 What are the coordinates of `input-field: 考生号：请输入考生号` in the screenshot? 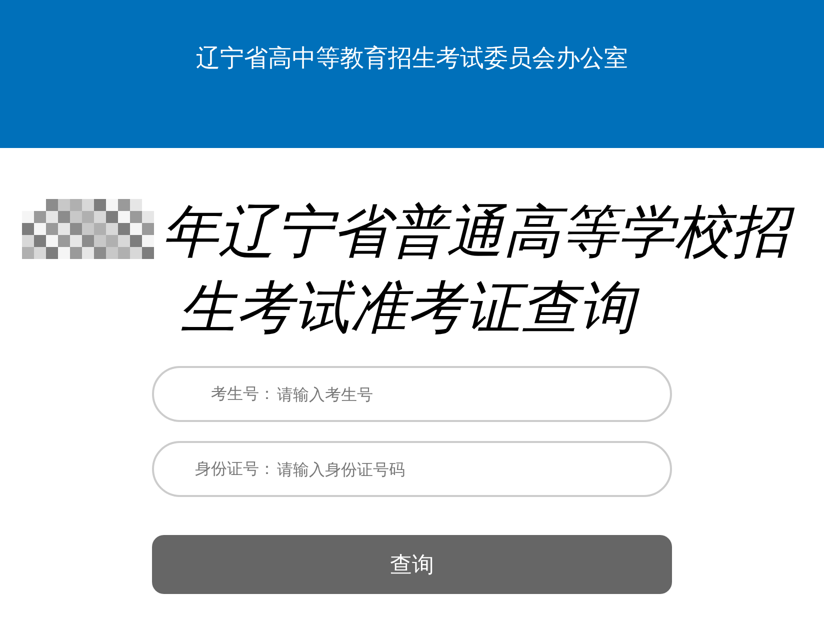 It's located at (412, 394).